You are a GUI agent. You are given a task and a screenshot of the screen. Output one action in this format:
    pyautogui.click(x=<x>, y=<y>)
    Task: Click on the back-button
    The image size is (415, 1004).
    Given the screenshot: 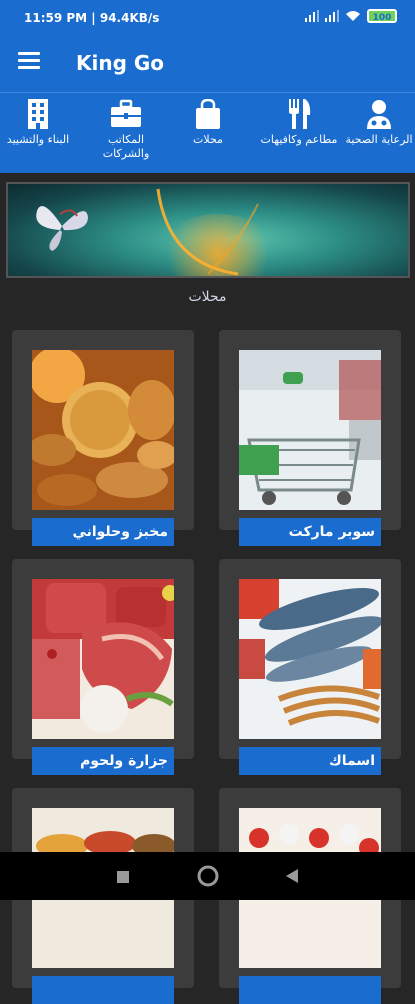 What is the action you would take?
    pyautogui.click(x=292, y=878)
    